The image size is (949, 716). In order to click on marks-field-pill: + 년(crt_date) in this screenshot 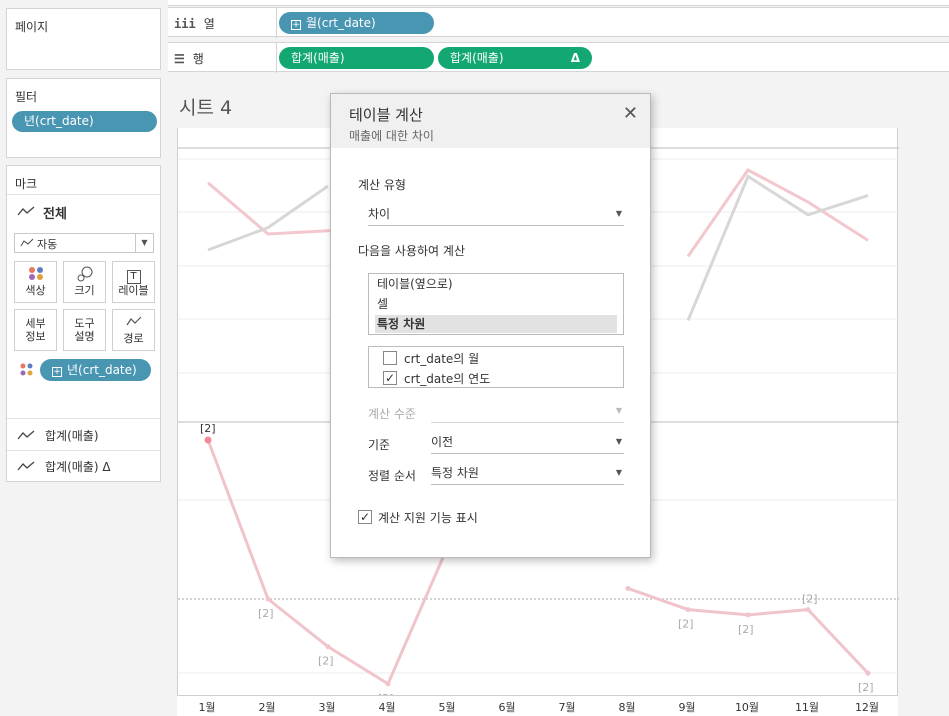, I will do `click(95, 370)`.